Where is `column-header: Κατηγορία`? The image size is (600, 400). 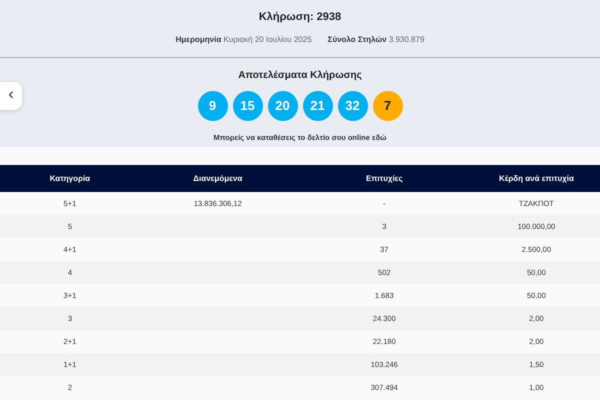 column-header: Κατηγορία is located at coordinates (70, 178).